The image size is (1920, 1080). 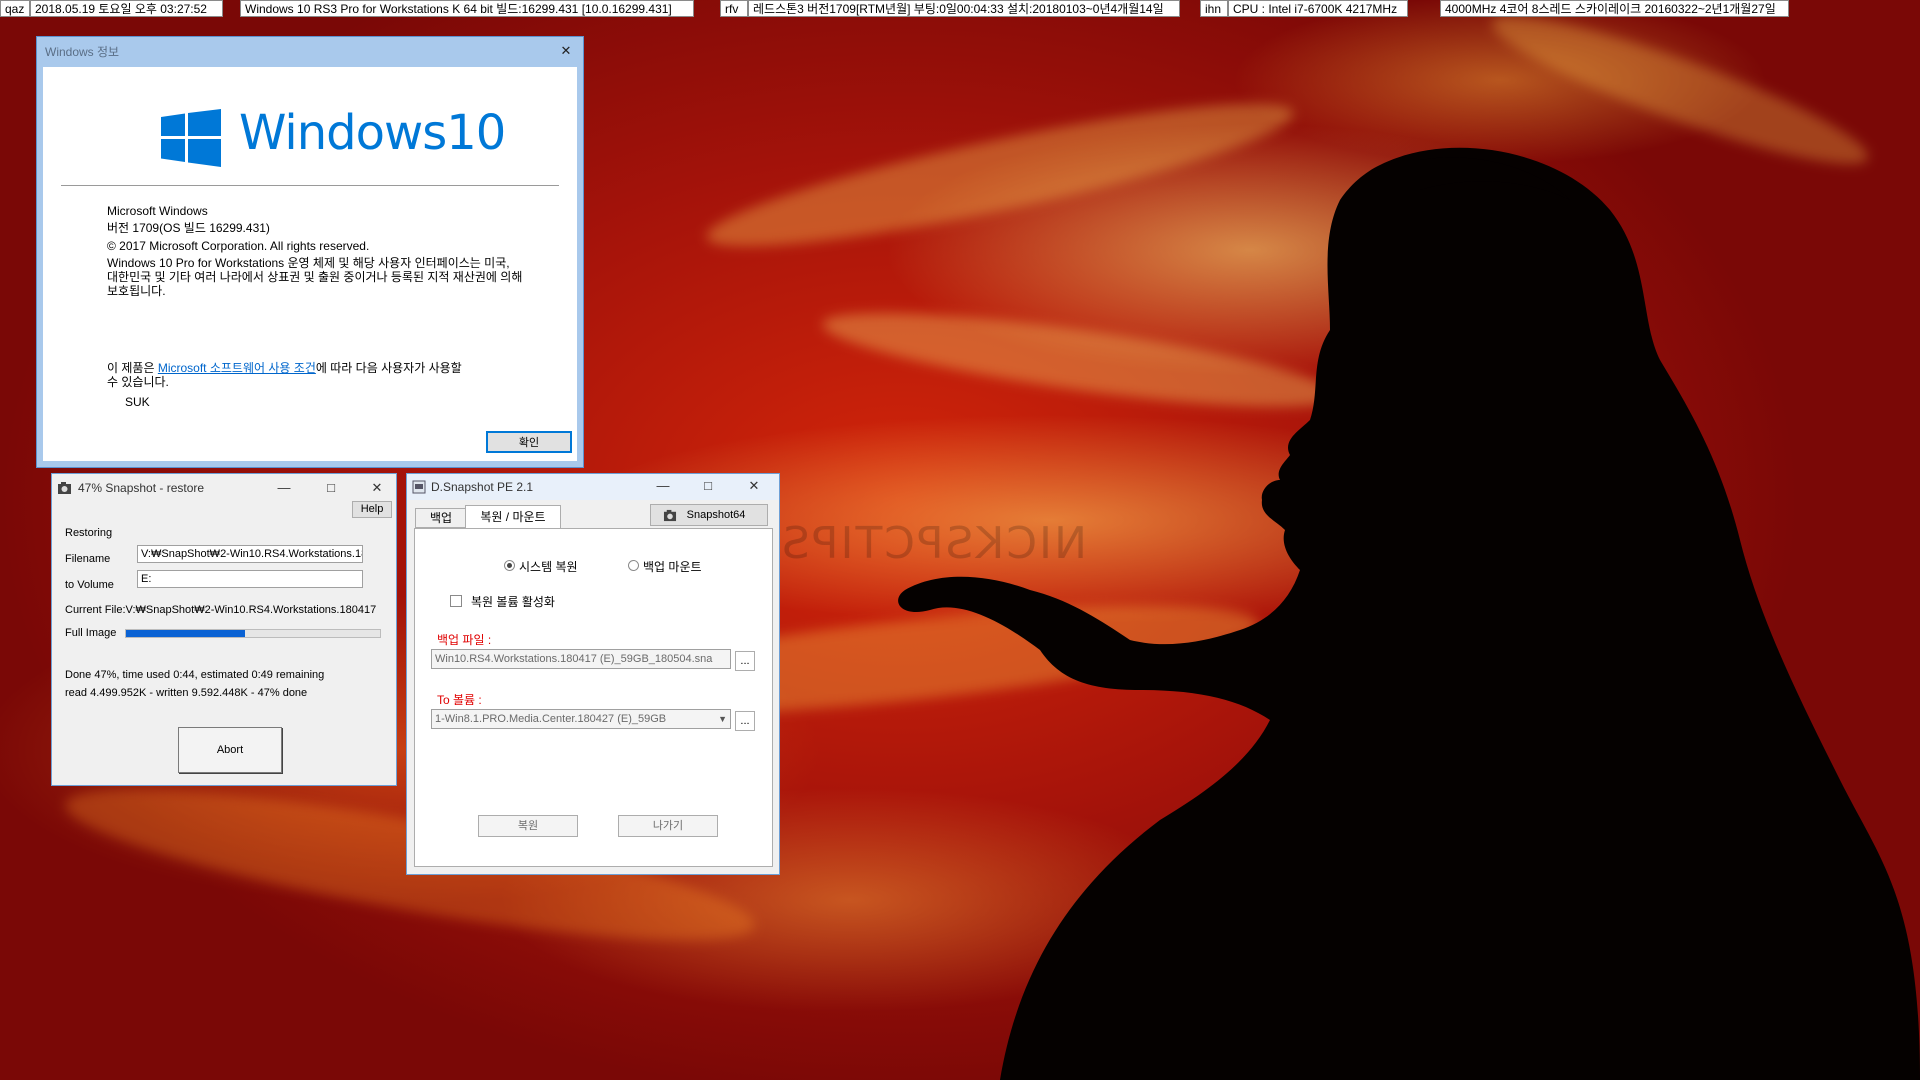 What do you see at coordinates (459, 700) in the screenshot?
I see `to-volume-label: To 볼륨 :` at bounding box center [459, 700].